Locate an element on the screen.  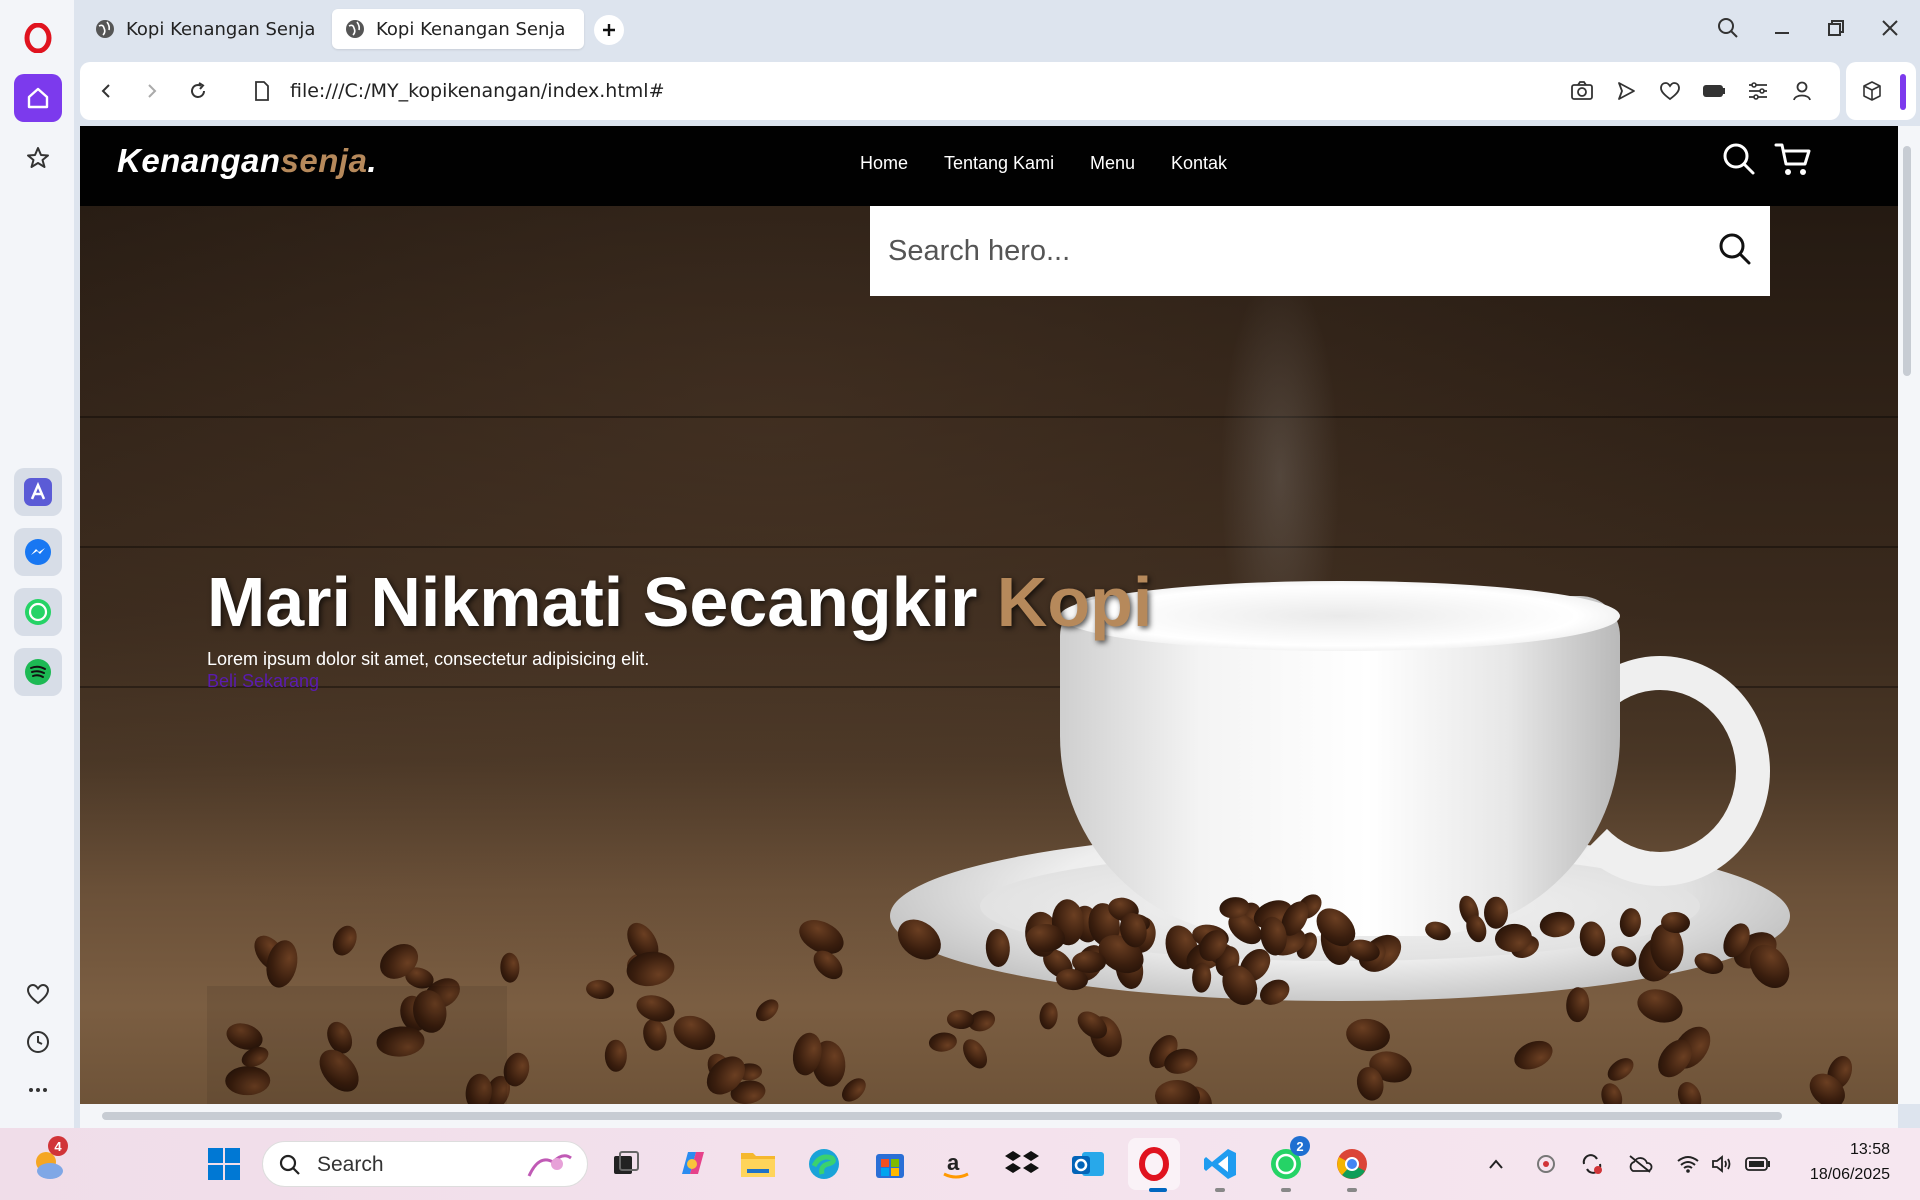
weather-widget-icon: 4 is located at coordinates (48, 1163).